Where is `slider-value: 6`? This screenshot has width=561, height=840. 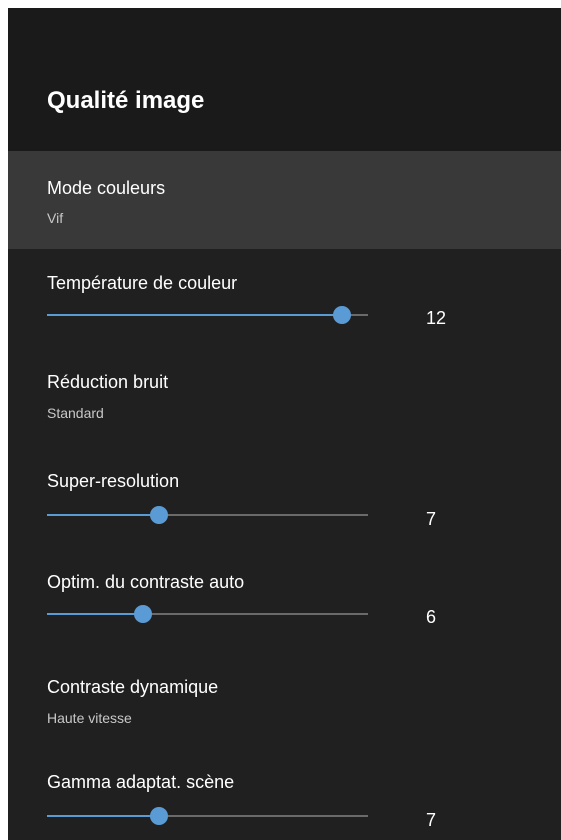 slider-value: 6 is located at coordinates (431, 617).